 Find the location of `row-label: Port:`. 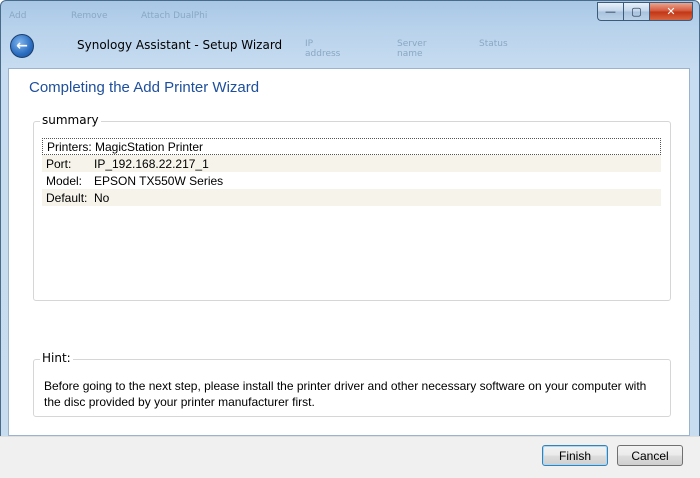

row-label: Port: is located at coordinates (59, 163).